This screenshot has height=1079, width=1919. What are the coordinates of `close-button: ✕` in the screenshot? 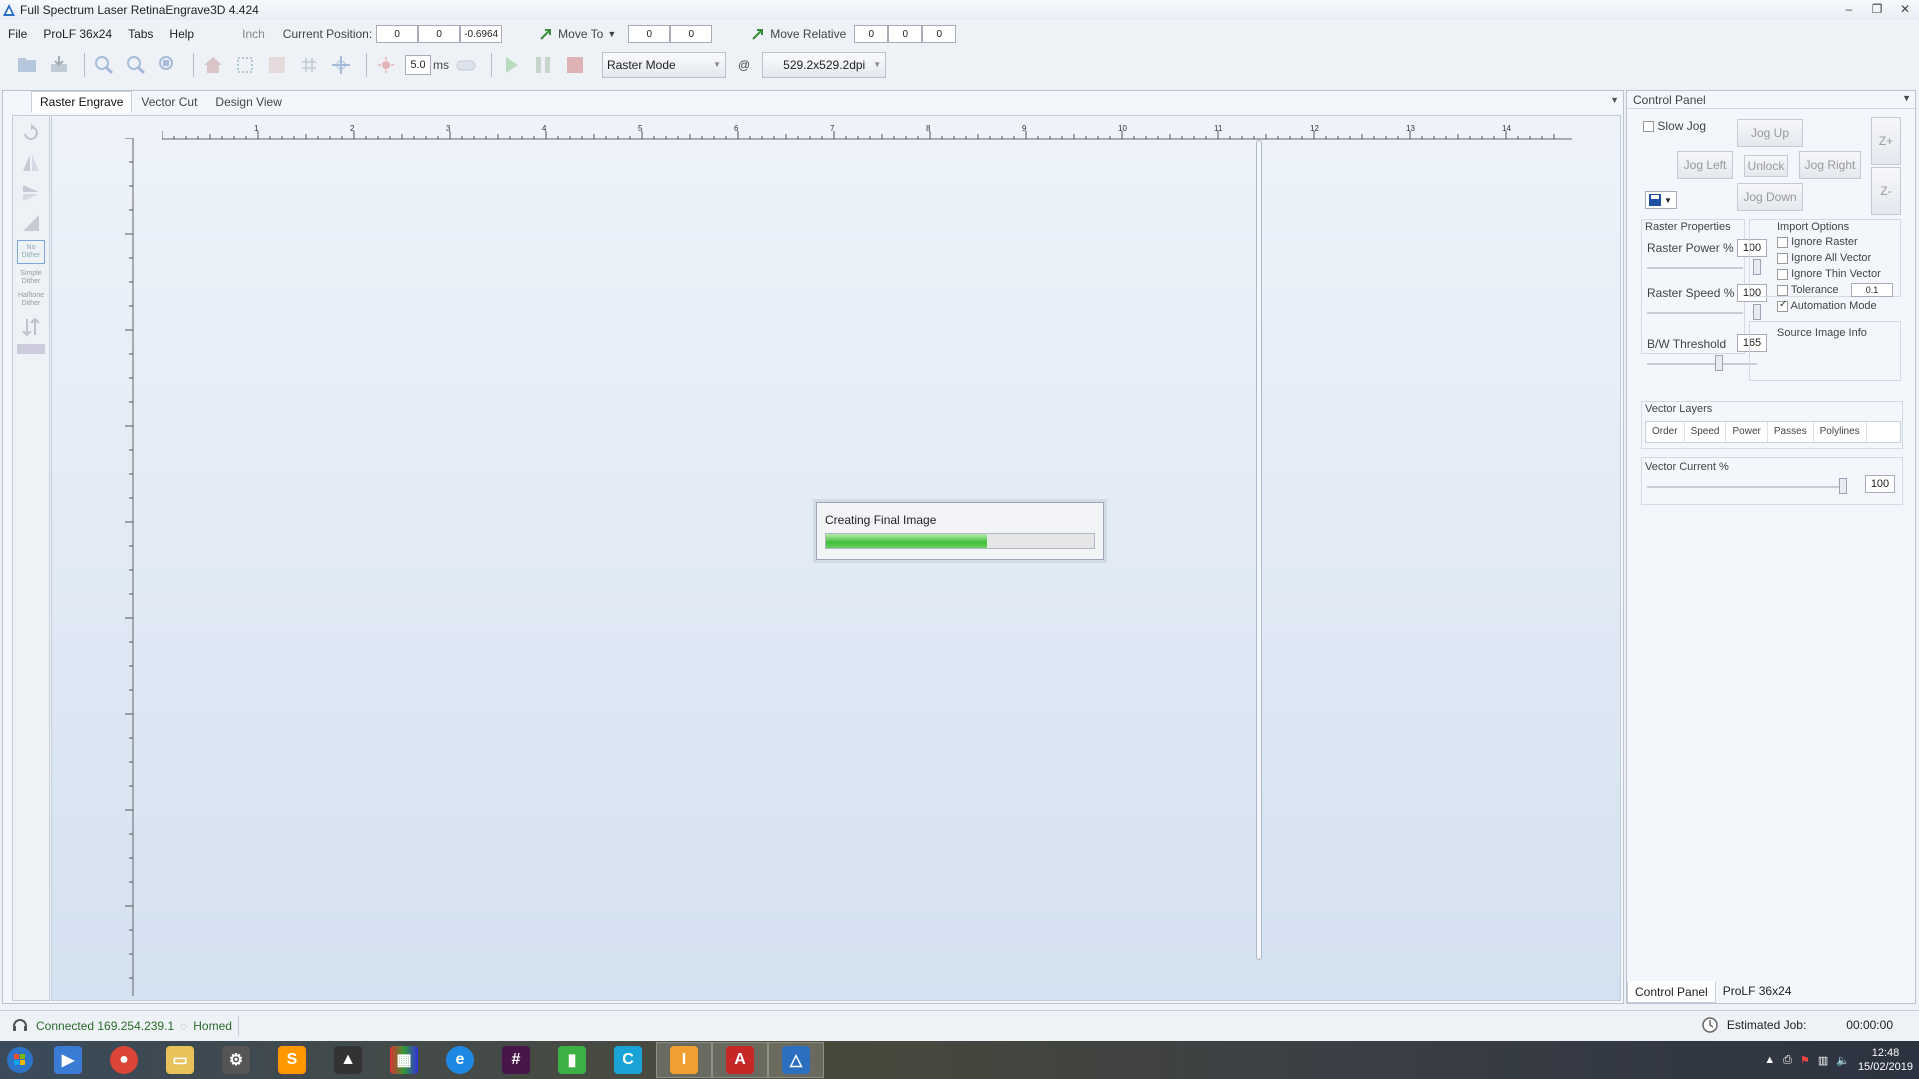 It's located at (1905, 9).